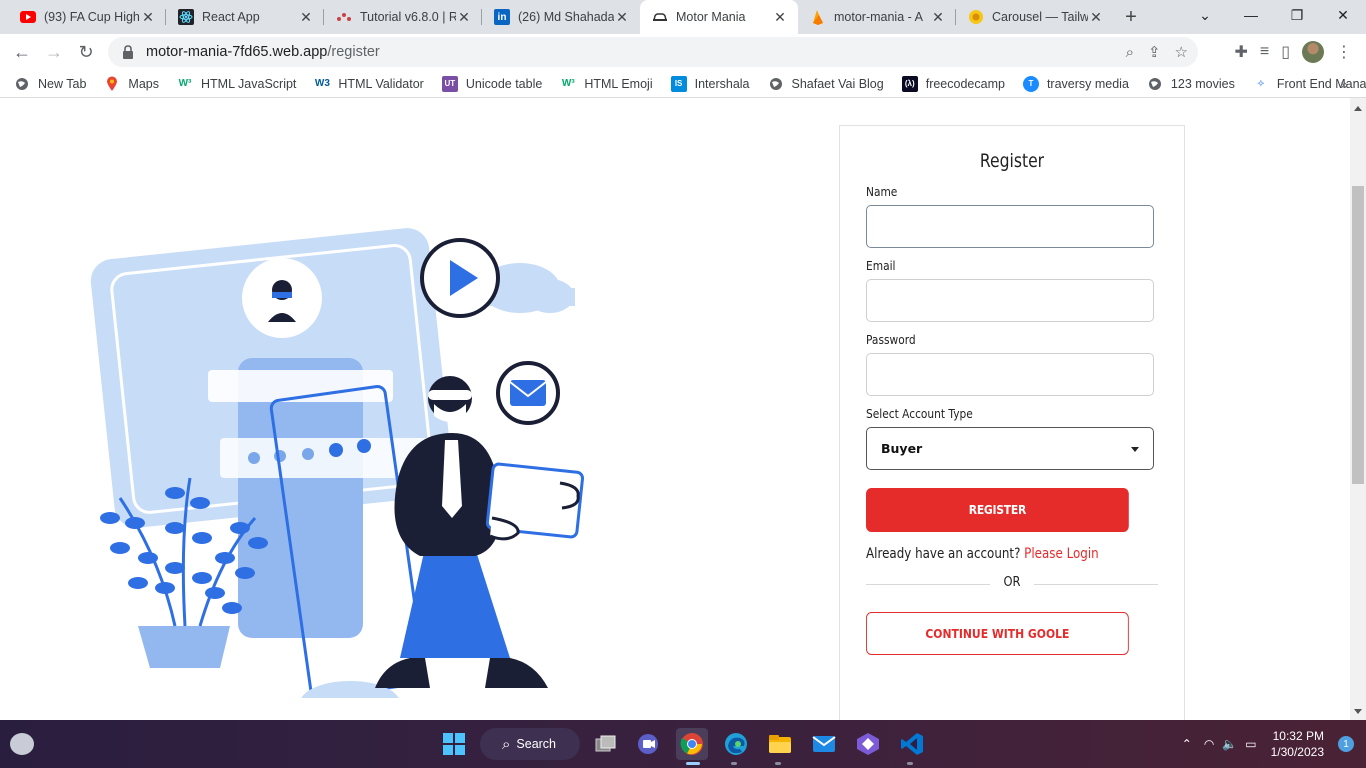 The height and width of the screenshot is (768, 1366). Describe the element at coordinates (1344, 84) in the screenshot. I see `more-bookmarks-icon: »` at that location.